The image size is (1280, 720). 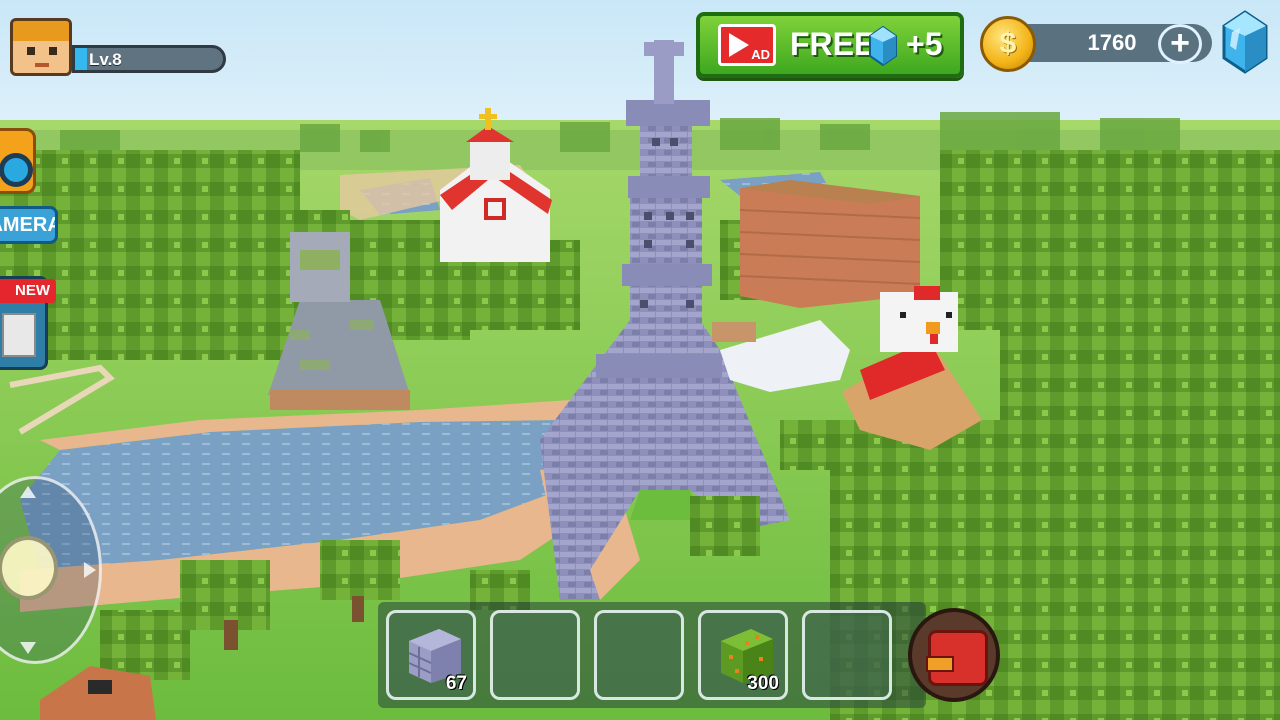 I want to click on free-gems-ad-button: AD FREE +5, so click(x=830, y=45).